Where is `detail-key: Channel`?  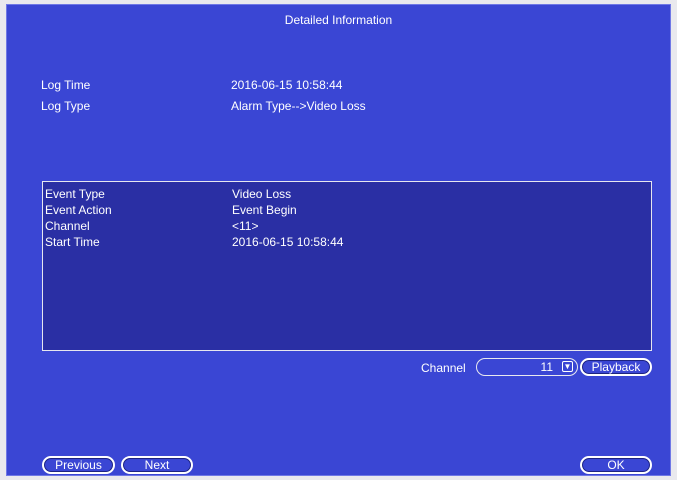
detail-key: Channel is located at coordinates (67, 226).